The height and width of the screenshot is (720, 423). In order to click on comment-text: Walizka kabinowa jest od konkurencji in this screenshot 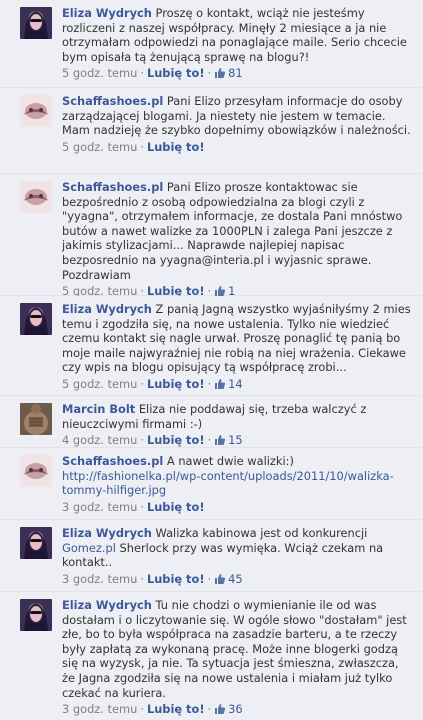, I will do `click(261, 533)`.